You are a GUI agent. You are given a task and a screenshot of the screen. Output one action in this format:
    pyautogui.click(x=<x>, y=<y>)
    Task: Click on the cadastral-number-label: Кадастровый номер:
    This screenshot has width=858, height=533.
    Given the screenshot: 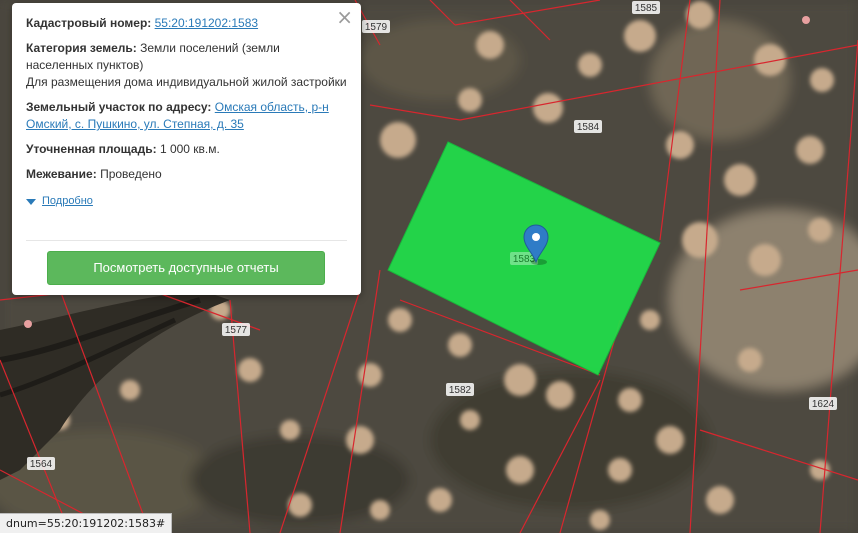 What is the action you would take?
    pyautogui.click(x=89, y=23)
    